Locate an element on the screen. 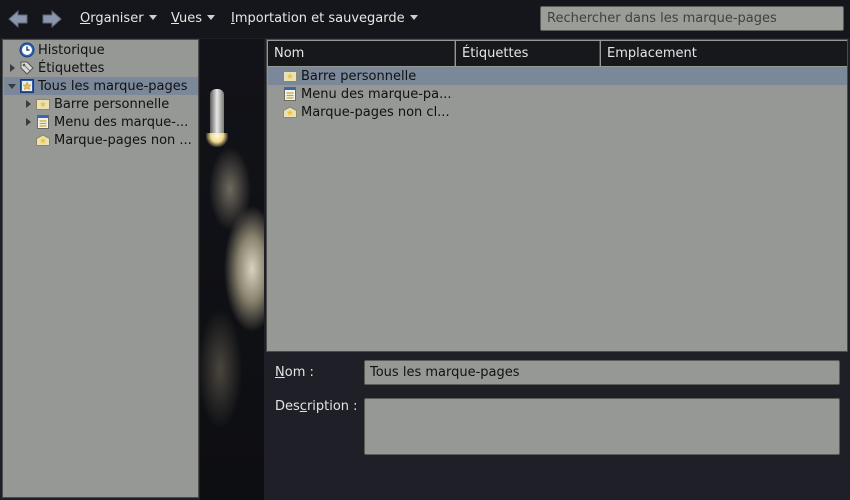 The height and width of the screenshot is (500, 850). description-label-accel: c is located at coordinates (303, 406).